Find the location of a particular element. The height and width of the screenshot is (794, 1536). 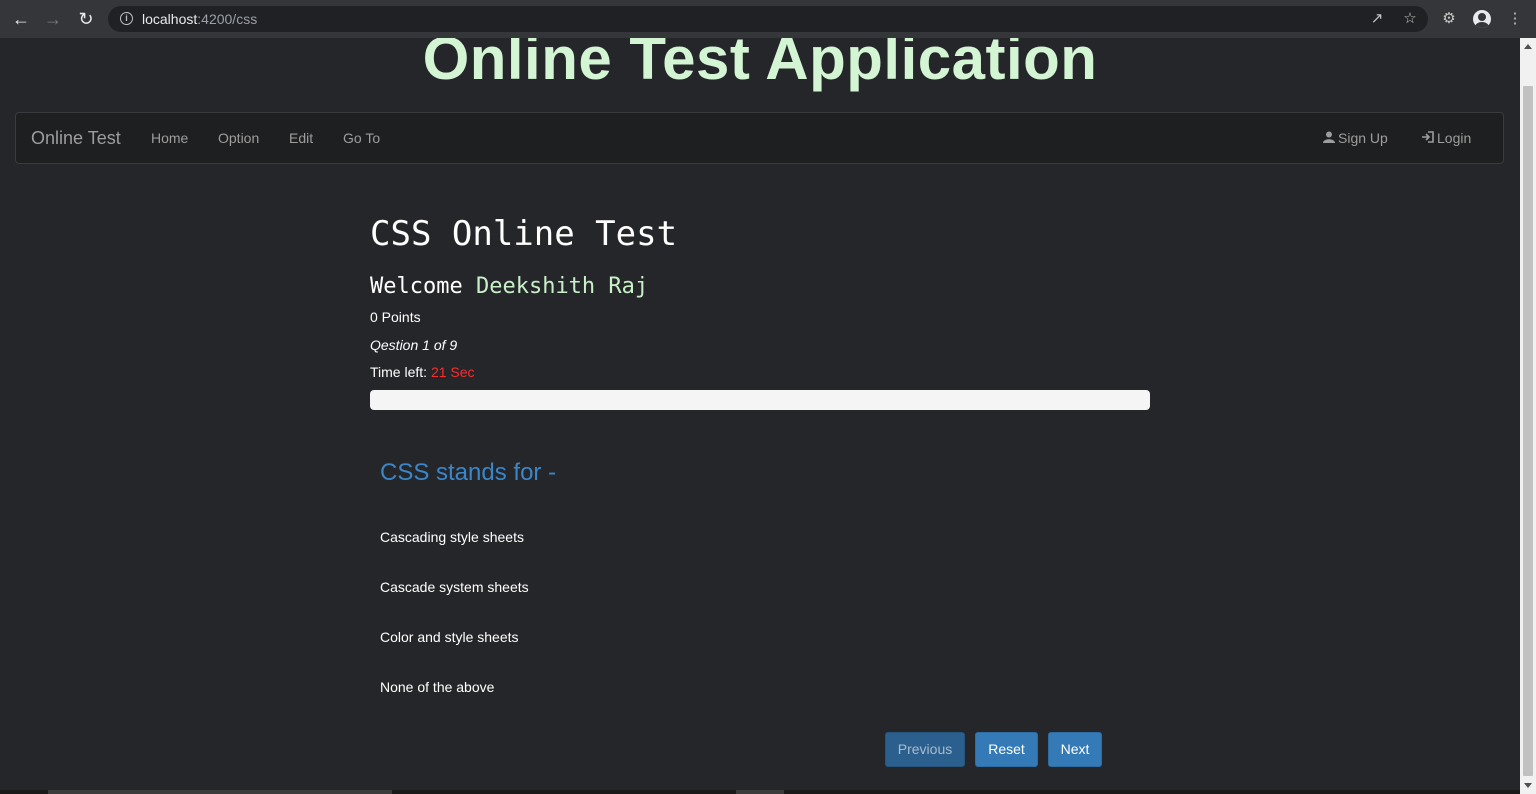

reload-icon: ↻ is located at coordinates (86, 19).